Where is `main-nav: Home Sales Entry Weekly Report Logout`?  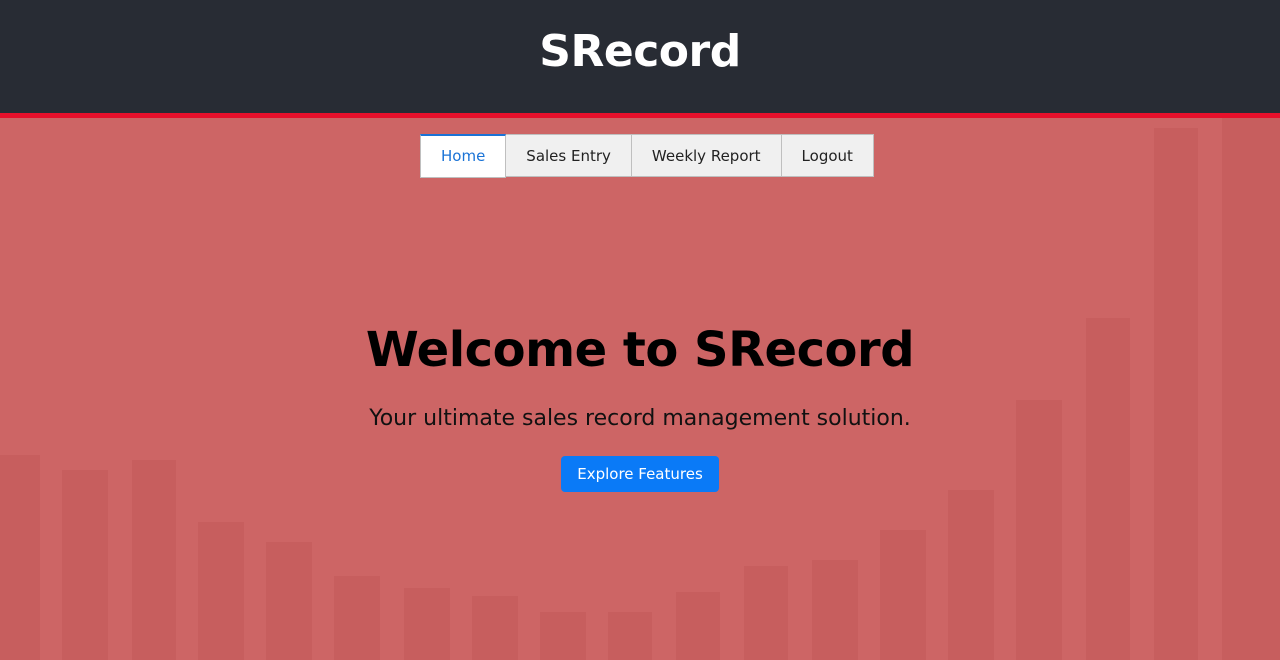 main-nav: Home Sales Entry Weekly Report Logout is located at coordinates (647, 156).